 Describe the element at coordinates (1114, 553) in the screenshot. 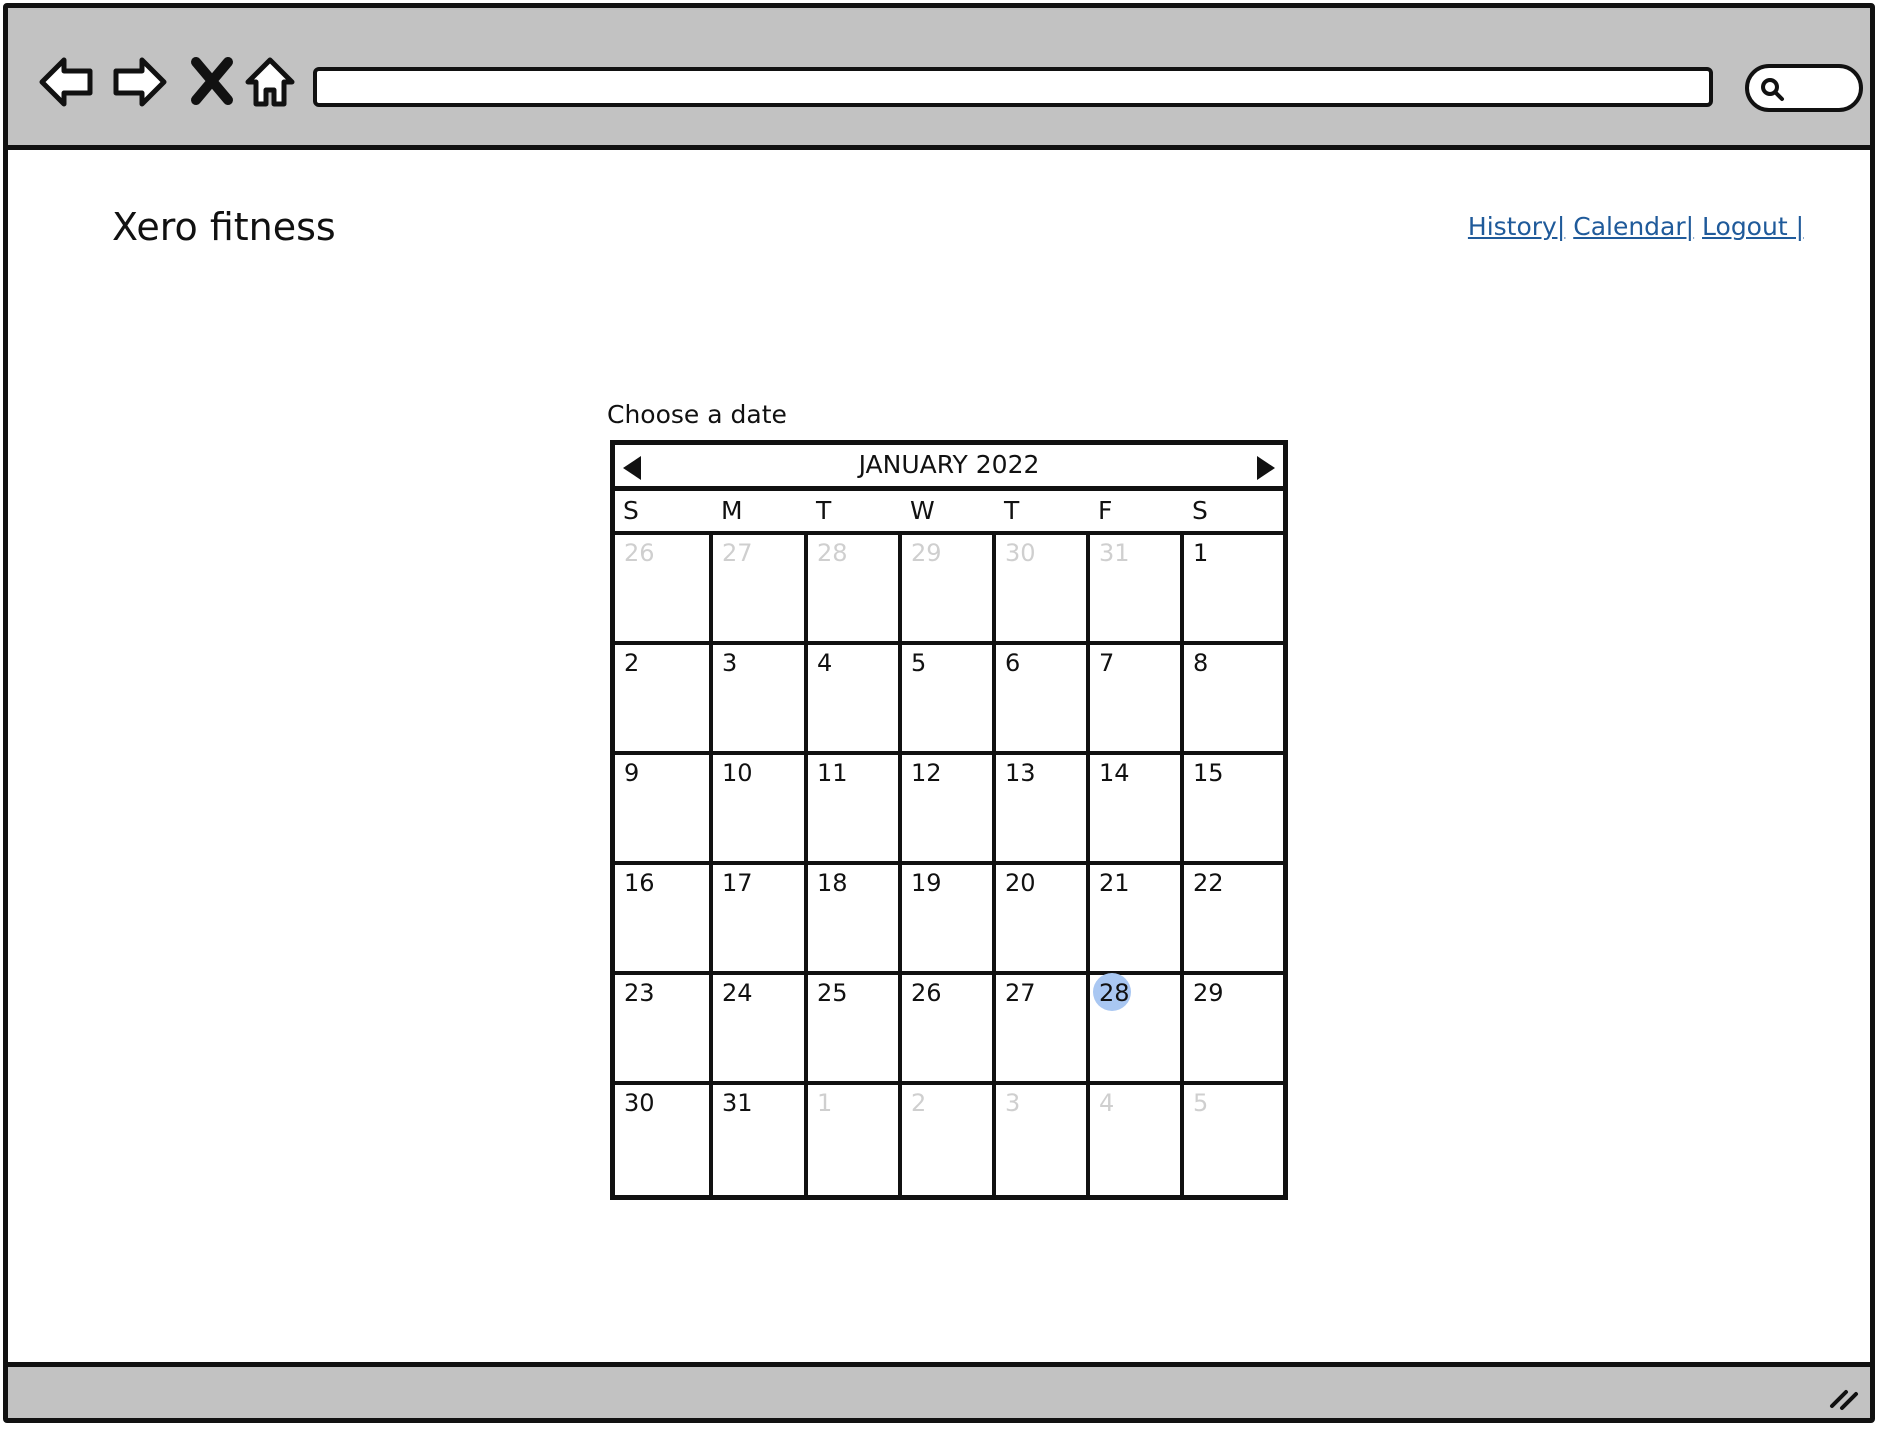

I see `day-number: 31` at that location.